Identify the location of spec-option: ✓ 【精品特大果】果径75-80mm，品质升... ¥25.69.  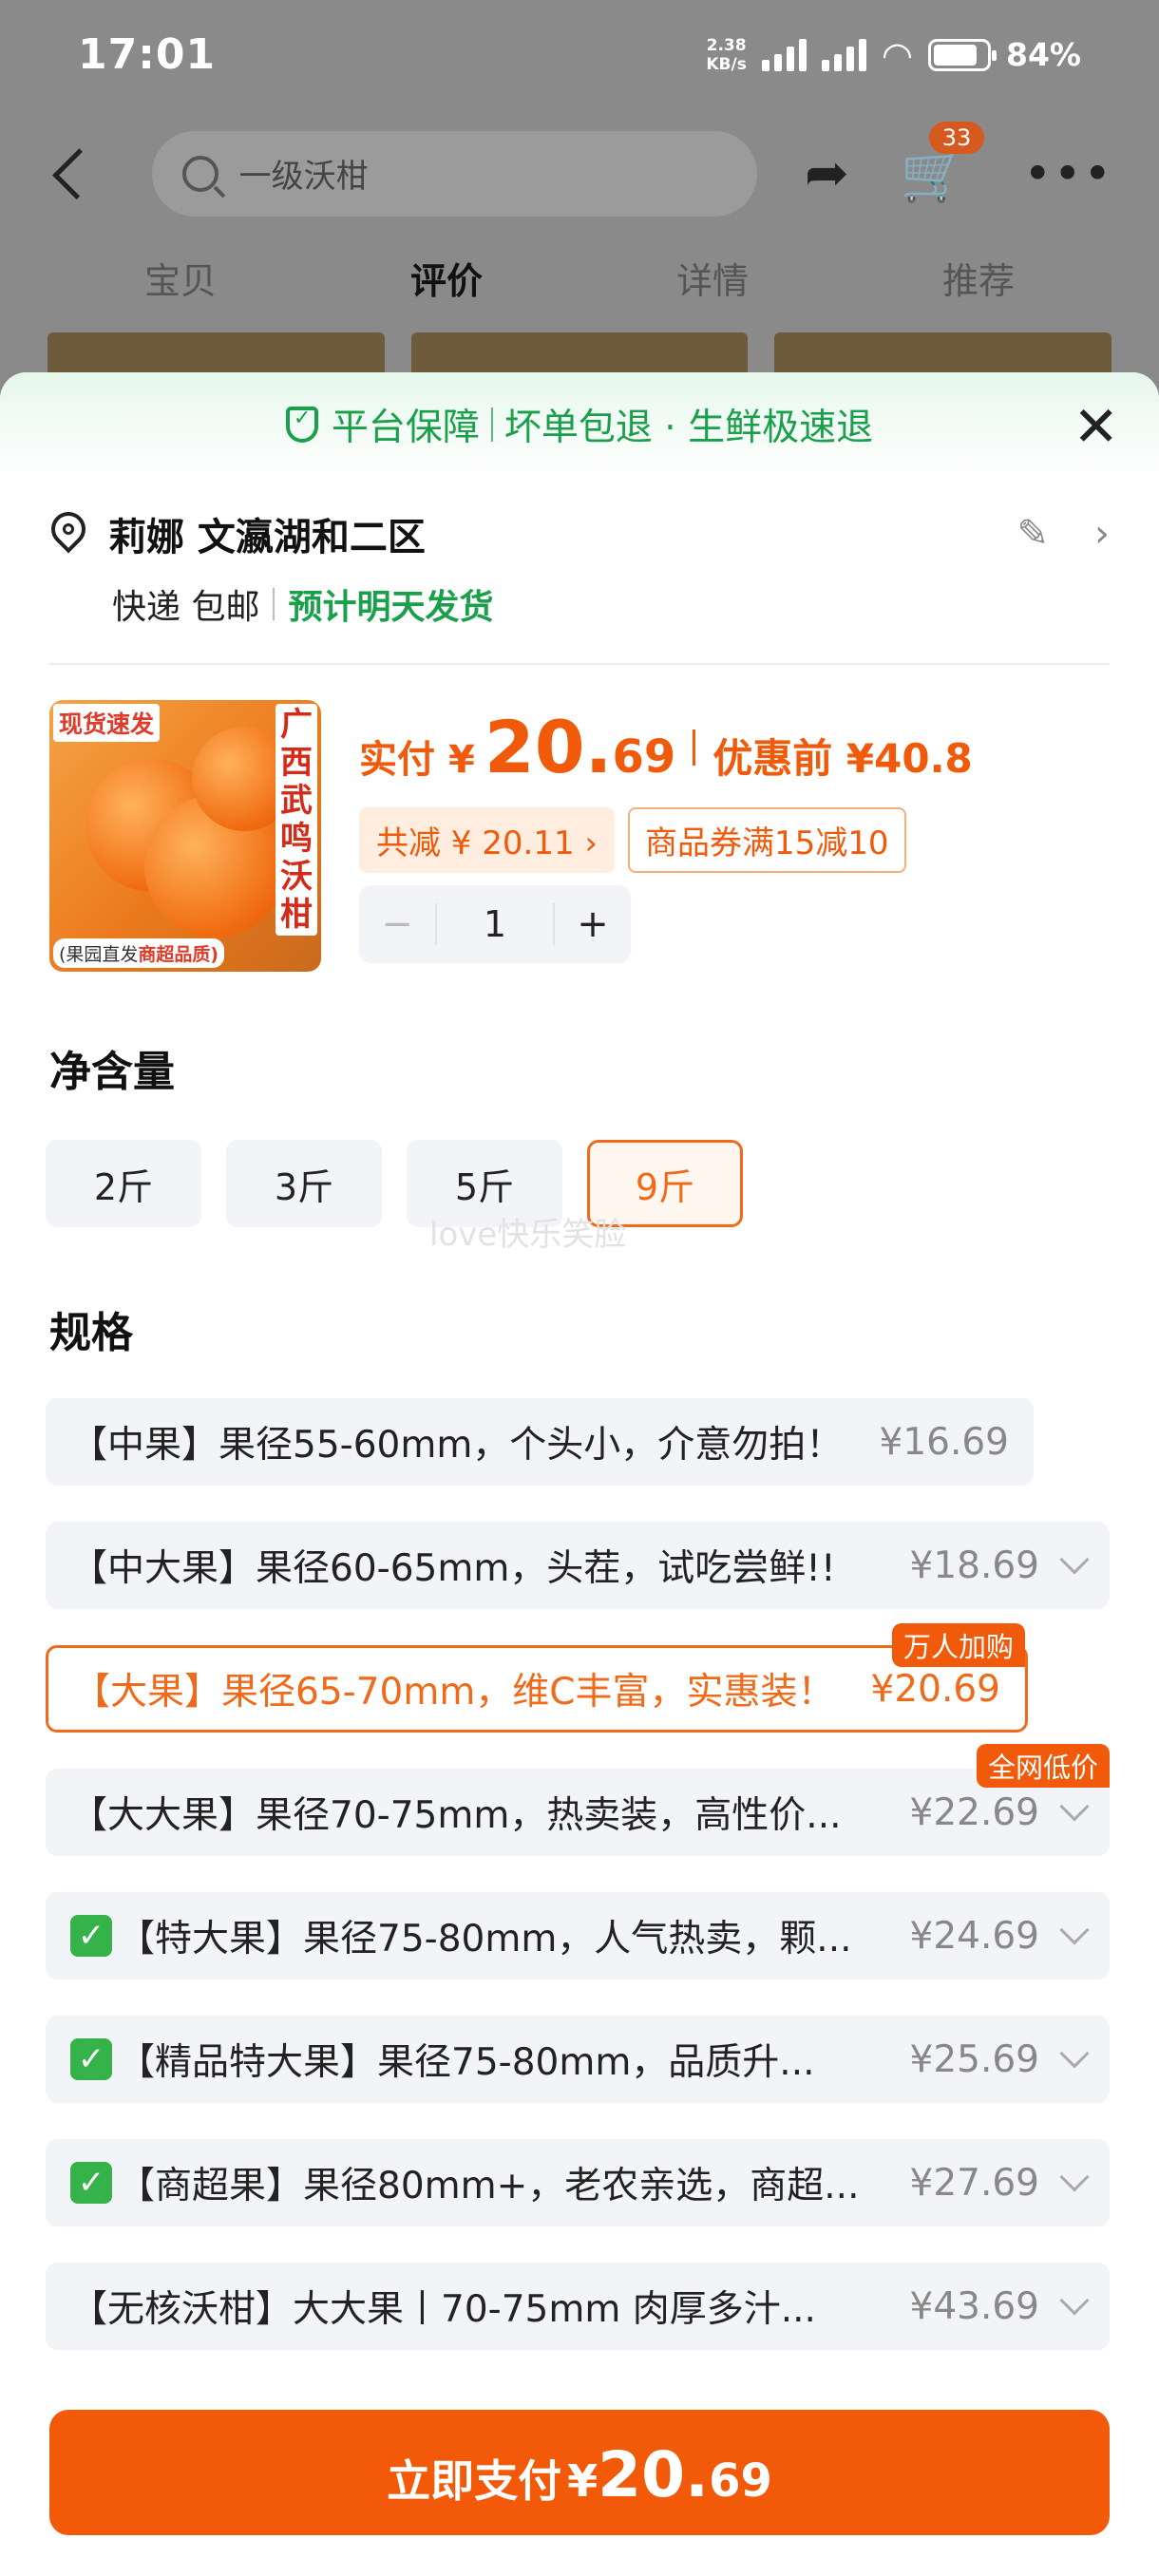
(578, 2059).